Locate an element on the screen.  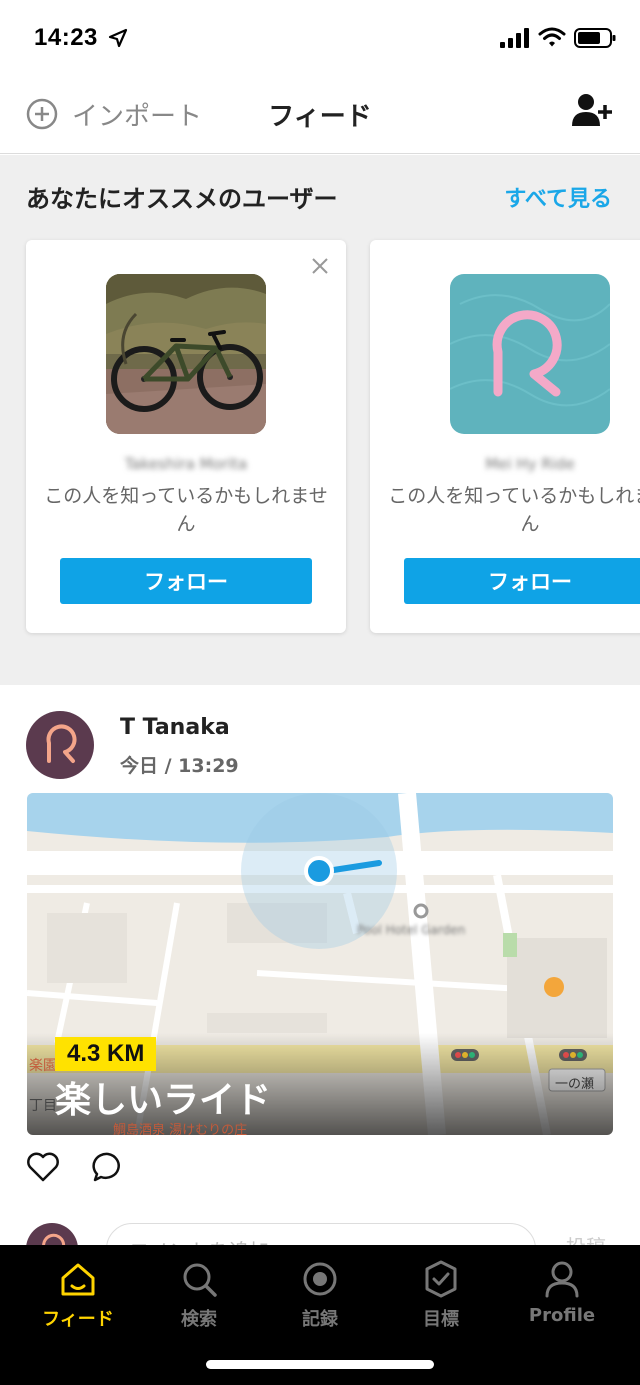
status-bar: 14:23 is located at coordinates (320, 39).